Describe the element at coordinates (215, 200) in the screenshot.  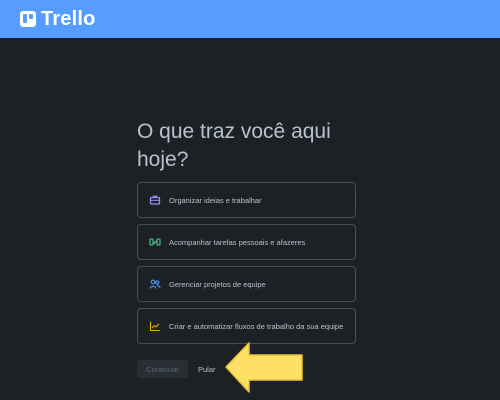
I see `option-label: Organizar ideias e trabalhar` at that location.